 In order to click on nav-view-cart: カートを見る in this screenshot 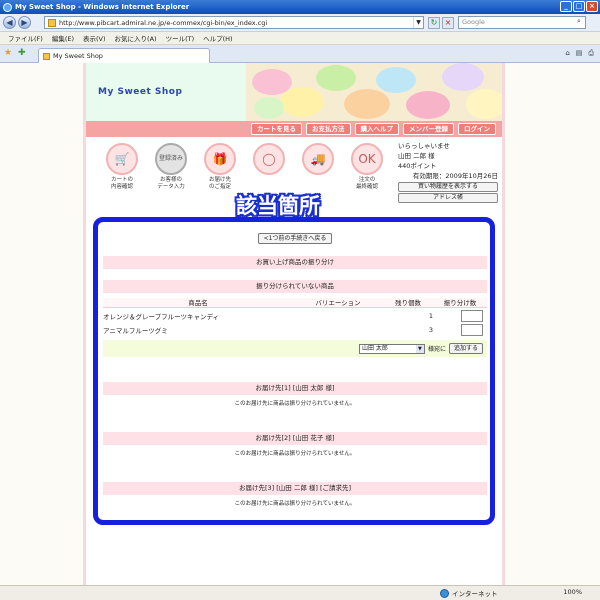, I will do `click(276, 129)`.